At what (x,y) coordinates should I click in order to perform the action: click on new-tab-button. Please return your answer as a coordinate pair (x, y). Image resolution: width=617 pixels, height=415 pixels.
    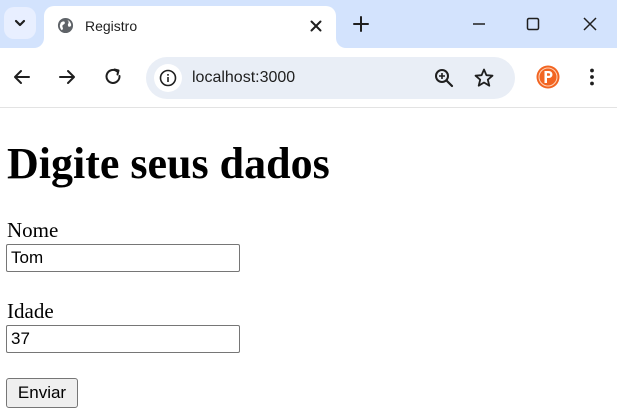
    Looking at the image, I should click on (361, 24).